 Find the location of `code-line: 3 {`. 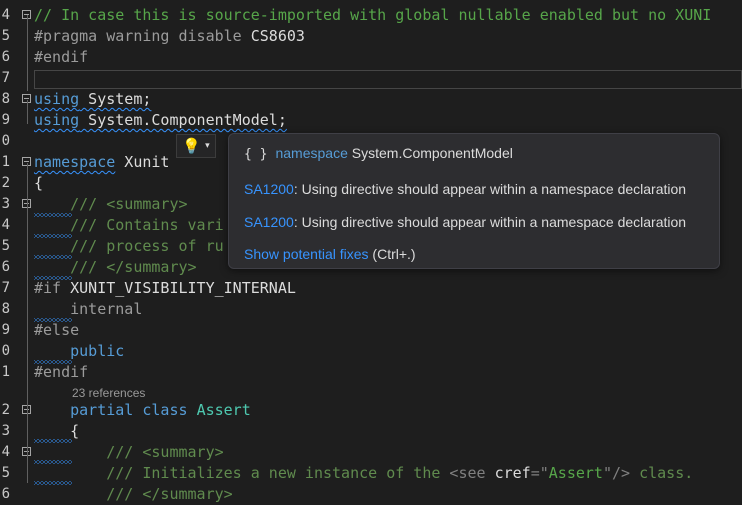

code-line: 3 { is located at coordinates (371, 431).